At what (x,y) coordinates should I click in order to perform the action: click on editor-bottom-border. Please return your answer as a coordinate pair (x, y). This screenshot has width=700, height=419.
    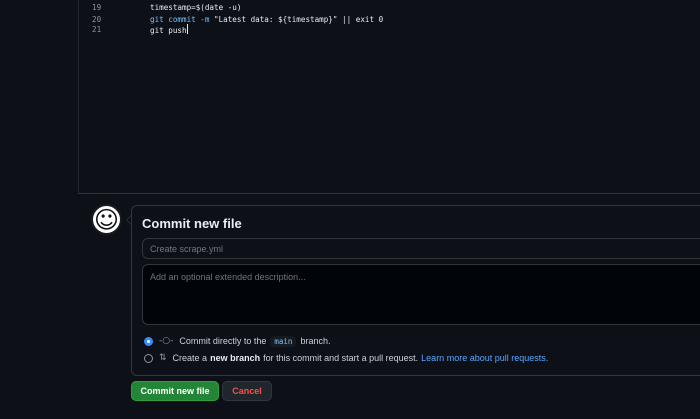
    Looking at the image, I should click on (389, 193).